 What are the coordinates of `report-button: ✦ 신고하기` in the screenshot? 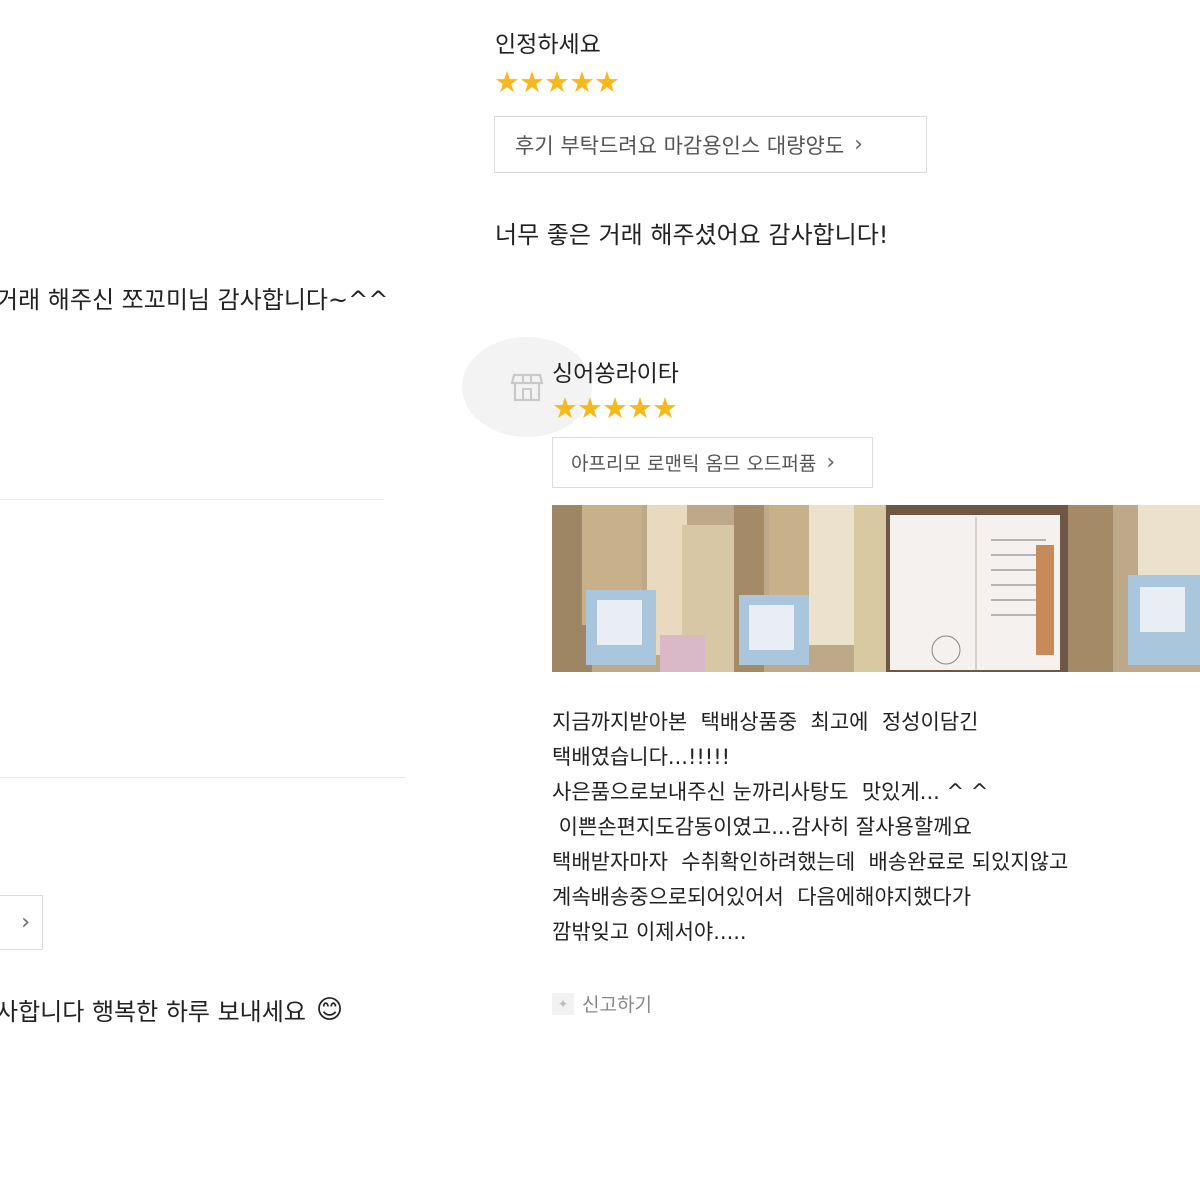 It's located at (602, 1003).